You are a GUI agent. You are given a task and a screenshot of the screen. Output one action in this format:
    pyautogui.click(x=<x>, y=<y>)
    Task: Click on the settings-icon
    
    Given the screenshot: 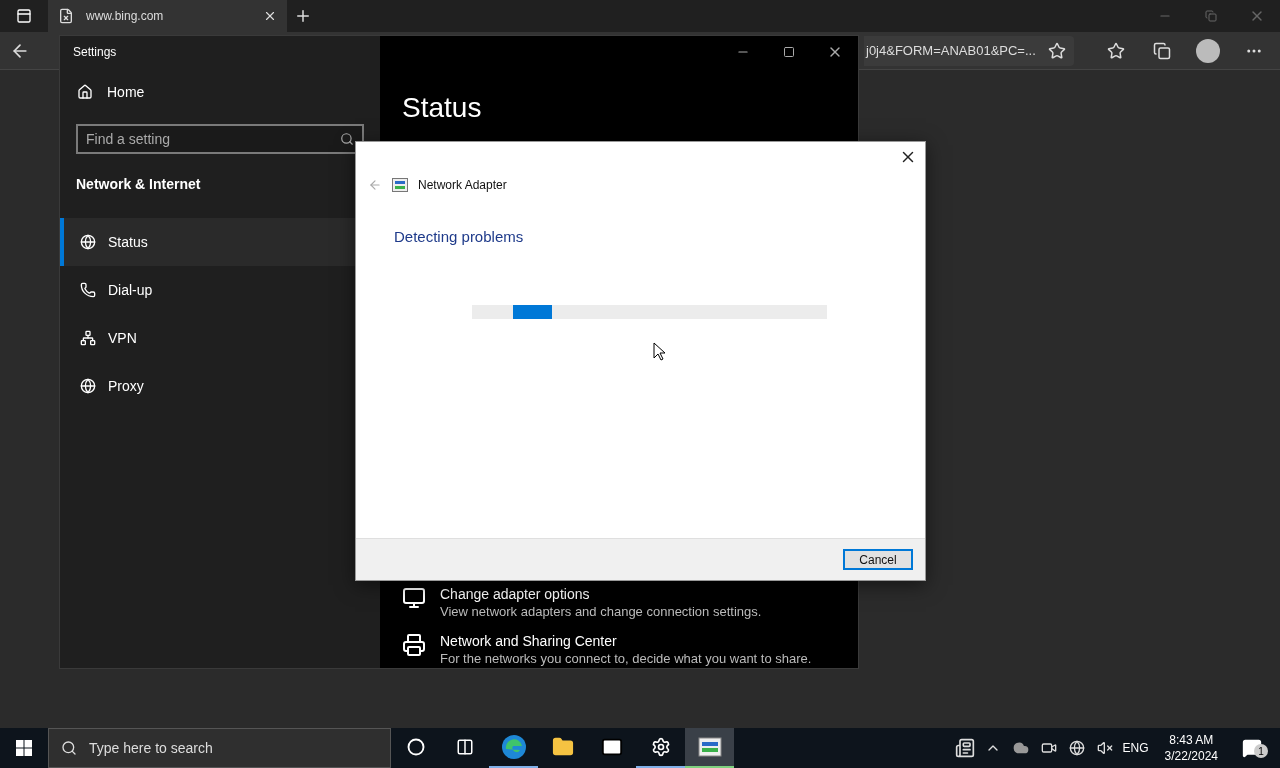 What is the action you would take?
    pyautogui.click(x=660, y=747)
    